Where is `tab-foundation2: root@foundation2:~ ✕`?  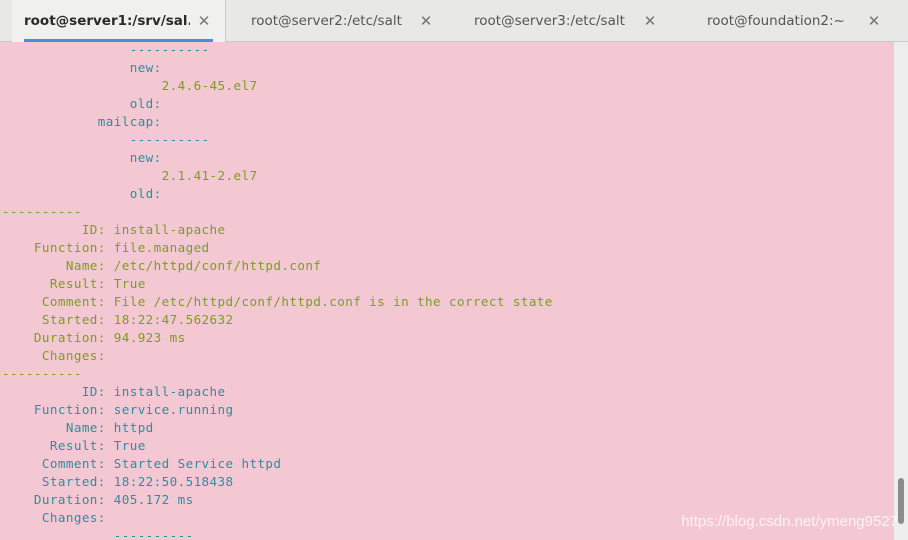 tab-foundation2: root@foundation2:~ ✕ is located at coordinates (794, 21).